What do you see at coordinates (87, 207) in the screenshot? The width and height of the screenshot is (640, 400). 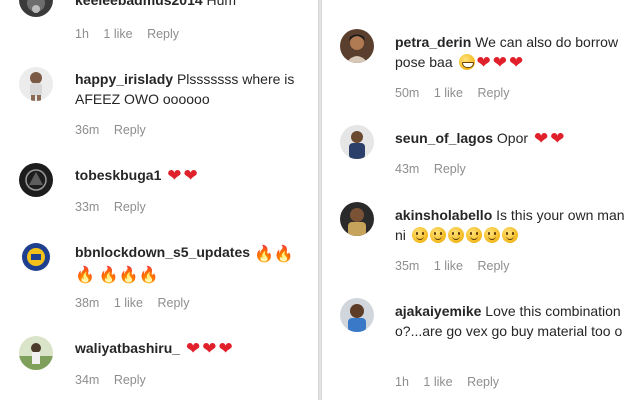 I see `comment-time: 33m` at bounding box center [87, 207].